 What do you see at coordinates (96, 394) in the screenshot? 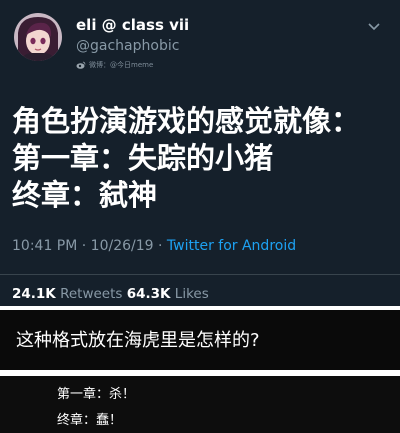
I see `answer-line-1: 第一章：杀！` at bounding box center [96, 394].